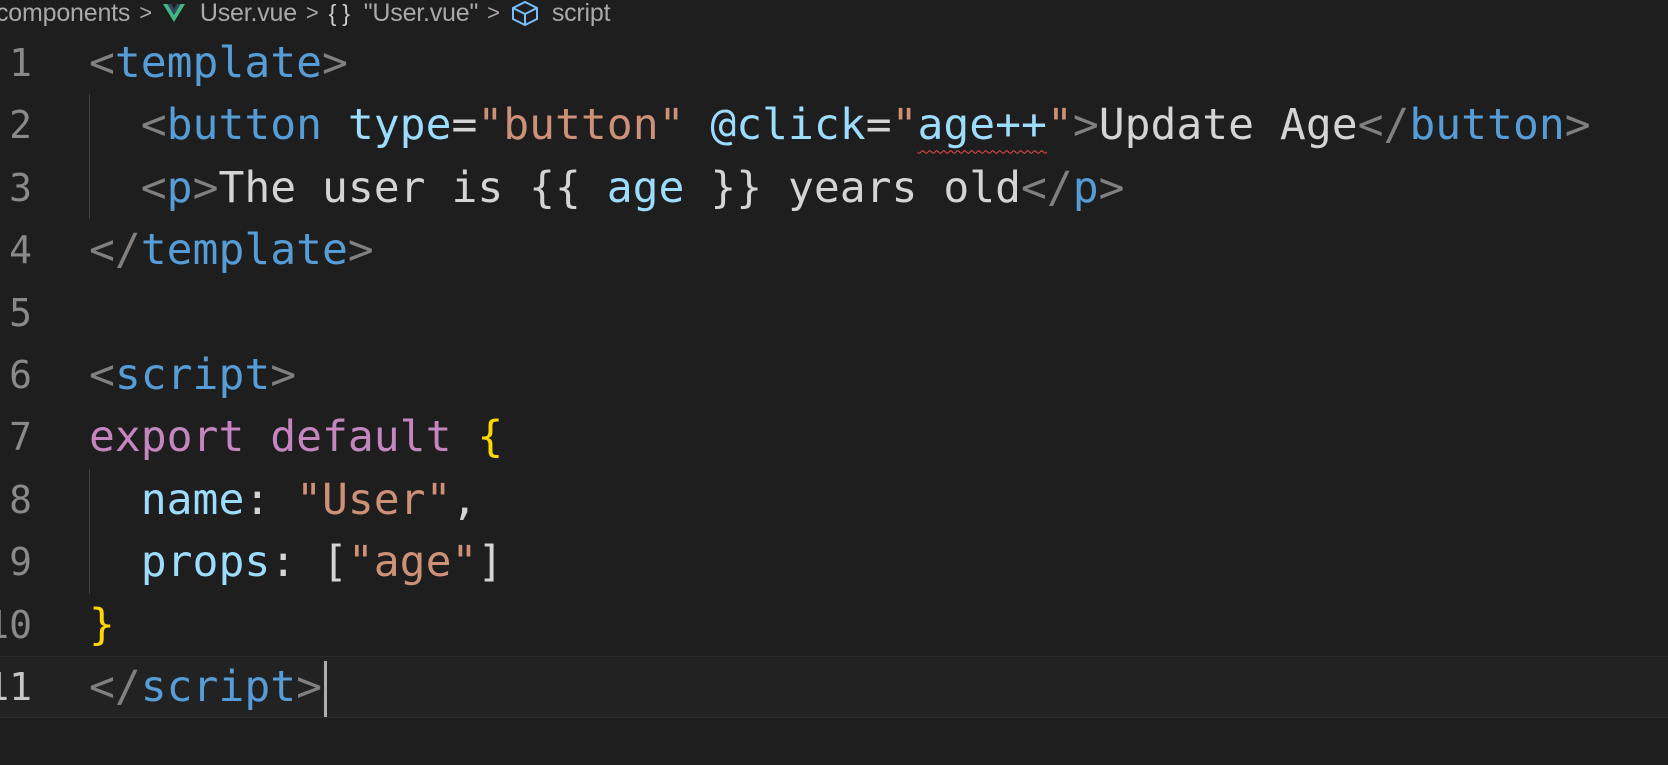 Image resolution: width=1668 pixels, height=765 pixels. Describe the element at coordinates (192, 499) in the screenshot. I see `code-identifier: name` at that location.